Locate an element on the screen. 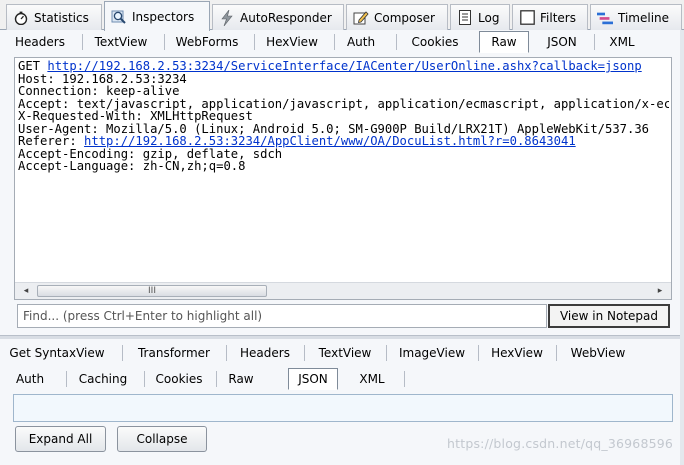 The height and width of the screenshot is (465, 684). tab-autoresponder-label: AutoResponder is located at coordinates (286, 17).